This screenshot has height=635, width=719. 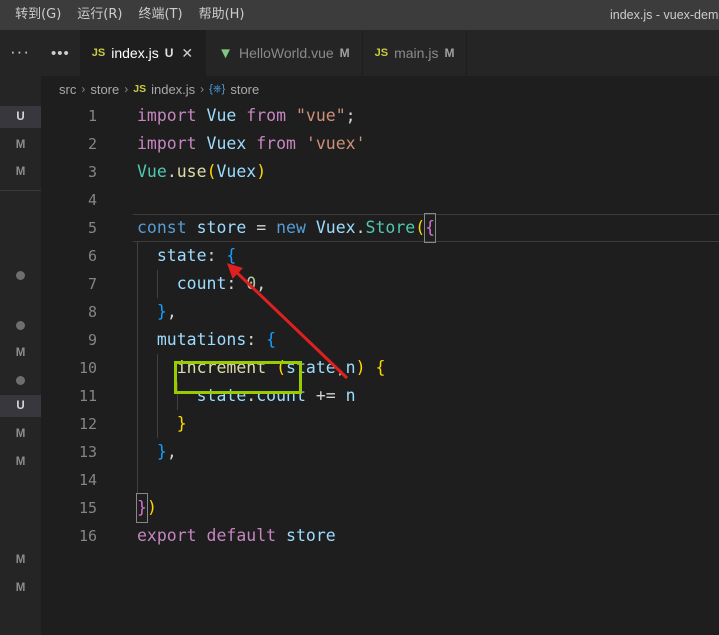 What do you see at coordinates (380, 89) in the screenshot?
I see `breadcrumb: src › store › JS index.js › {⎈} store` at bounding box center [380, 89].